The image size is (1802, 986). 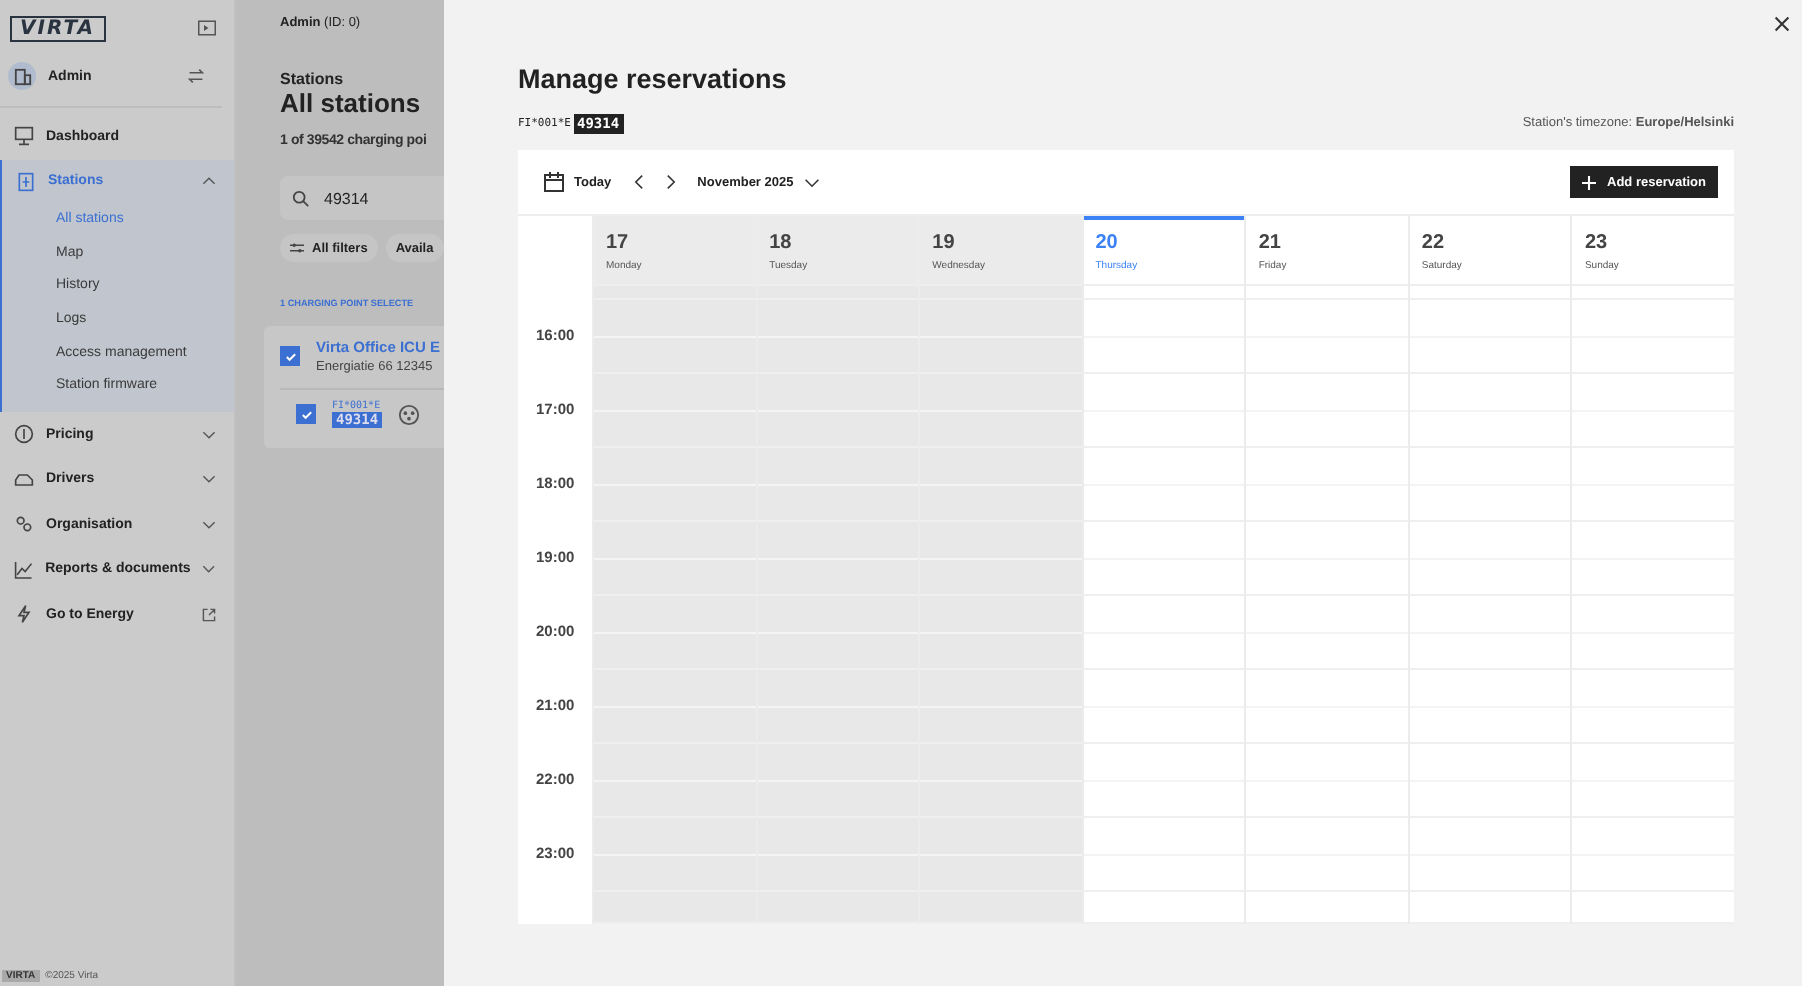 What do you see at coordinates (1588, 182) in the screenshot?
I see `plus-icon` at bounding box center [1588, 182].